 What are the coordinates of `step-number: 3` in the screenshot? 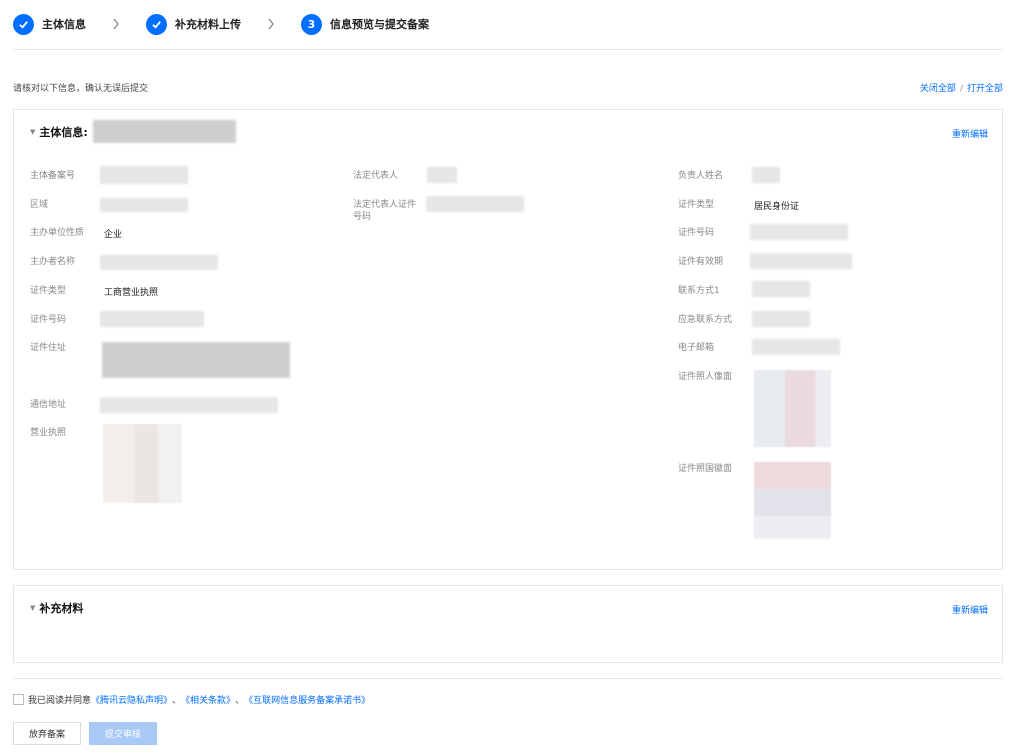 It's located at (311, 24).